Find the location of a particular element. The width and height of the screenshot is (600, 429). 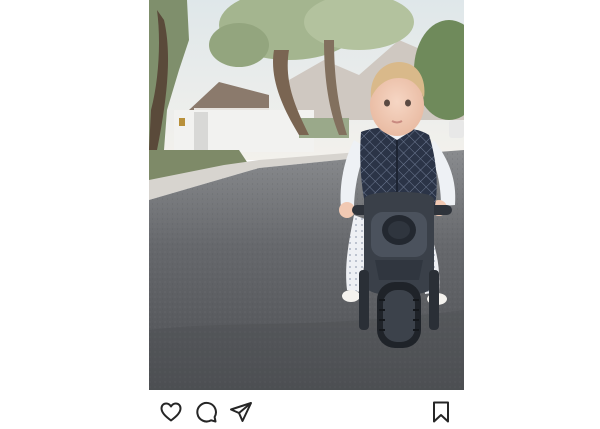

comment-icon is located at coordinates (206, 412).